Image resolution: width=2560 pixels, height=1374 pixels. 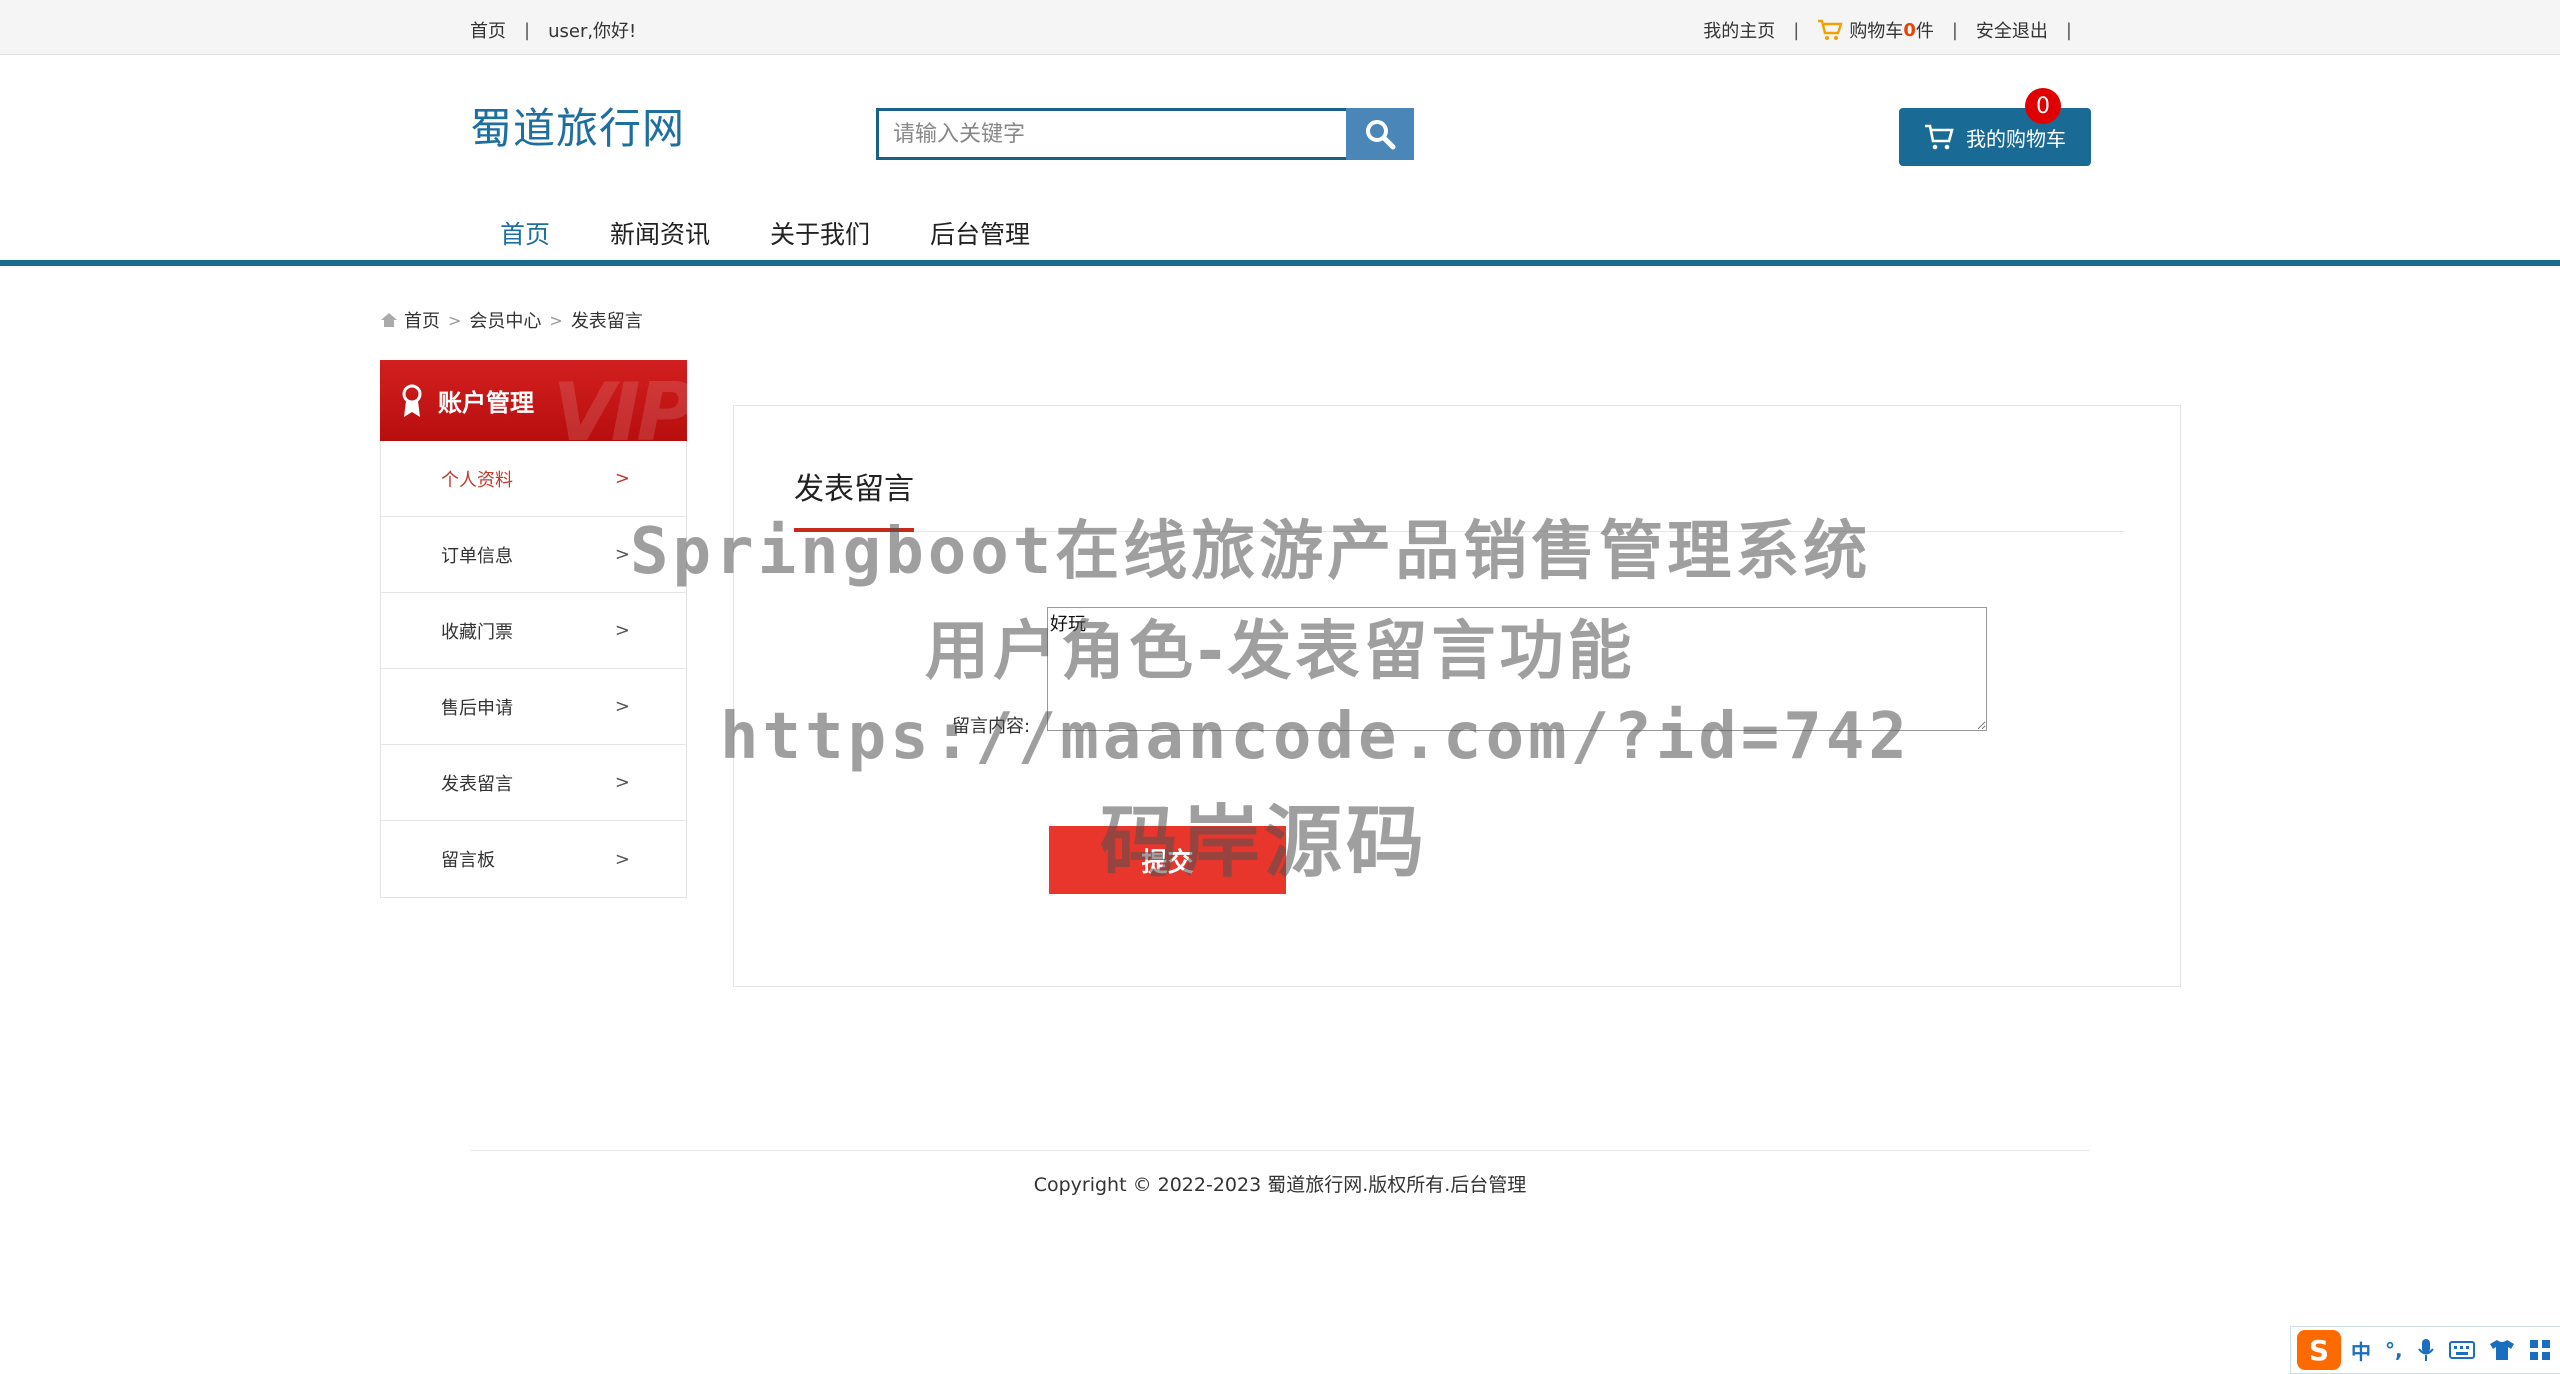 I want to click on watermark-line: https://maancode.com/?id=742, so click(x=1315, y=737).